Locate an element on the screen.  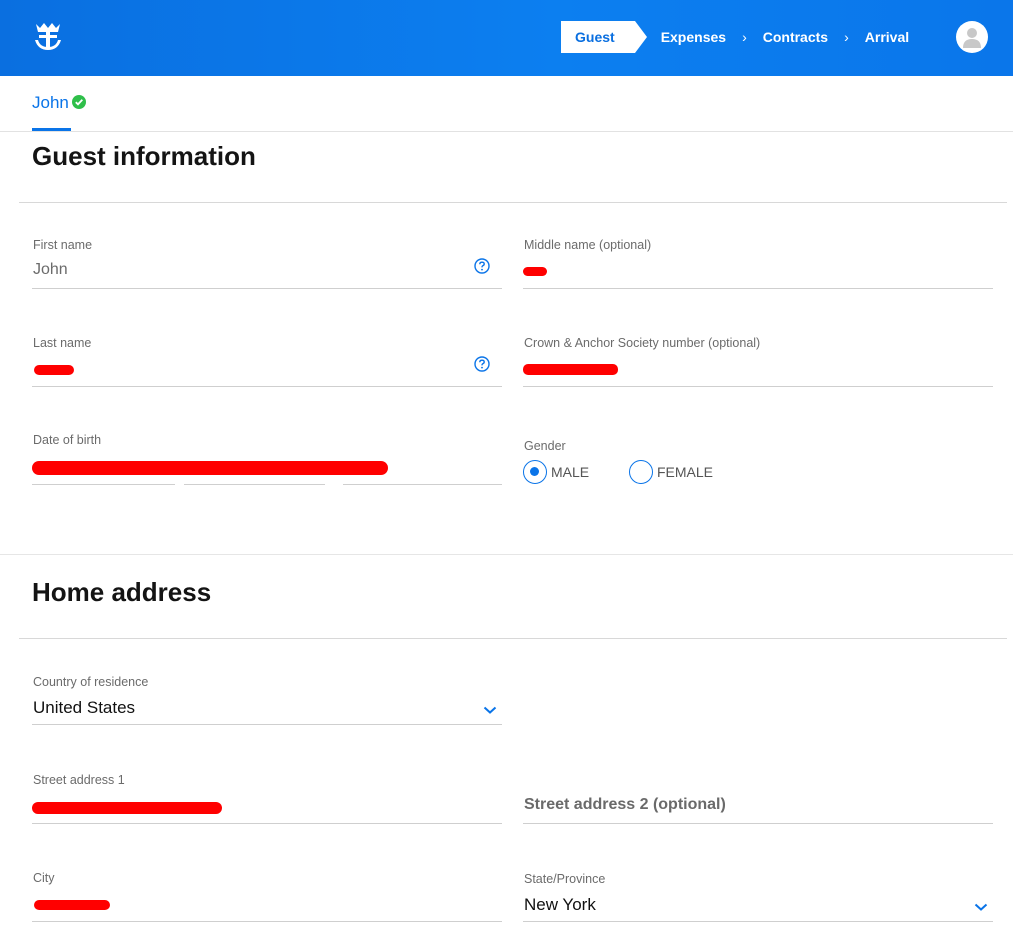
city-label: City is located at coordinates (44, 878).